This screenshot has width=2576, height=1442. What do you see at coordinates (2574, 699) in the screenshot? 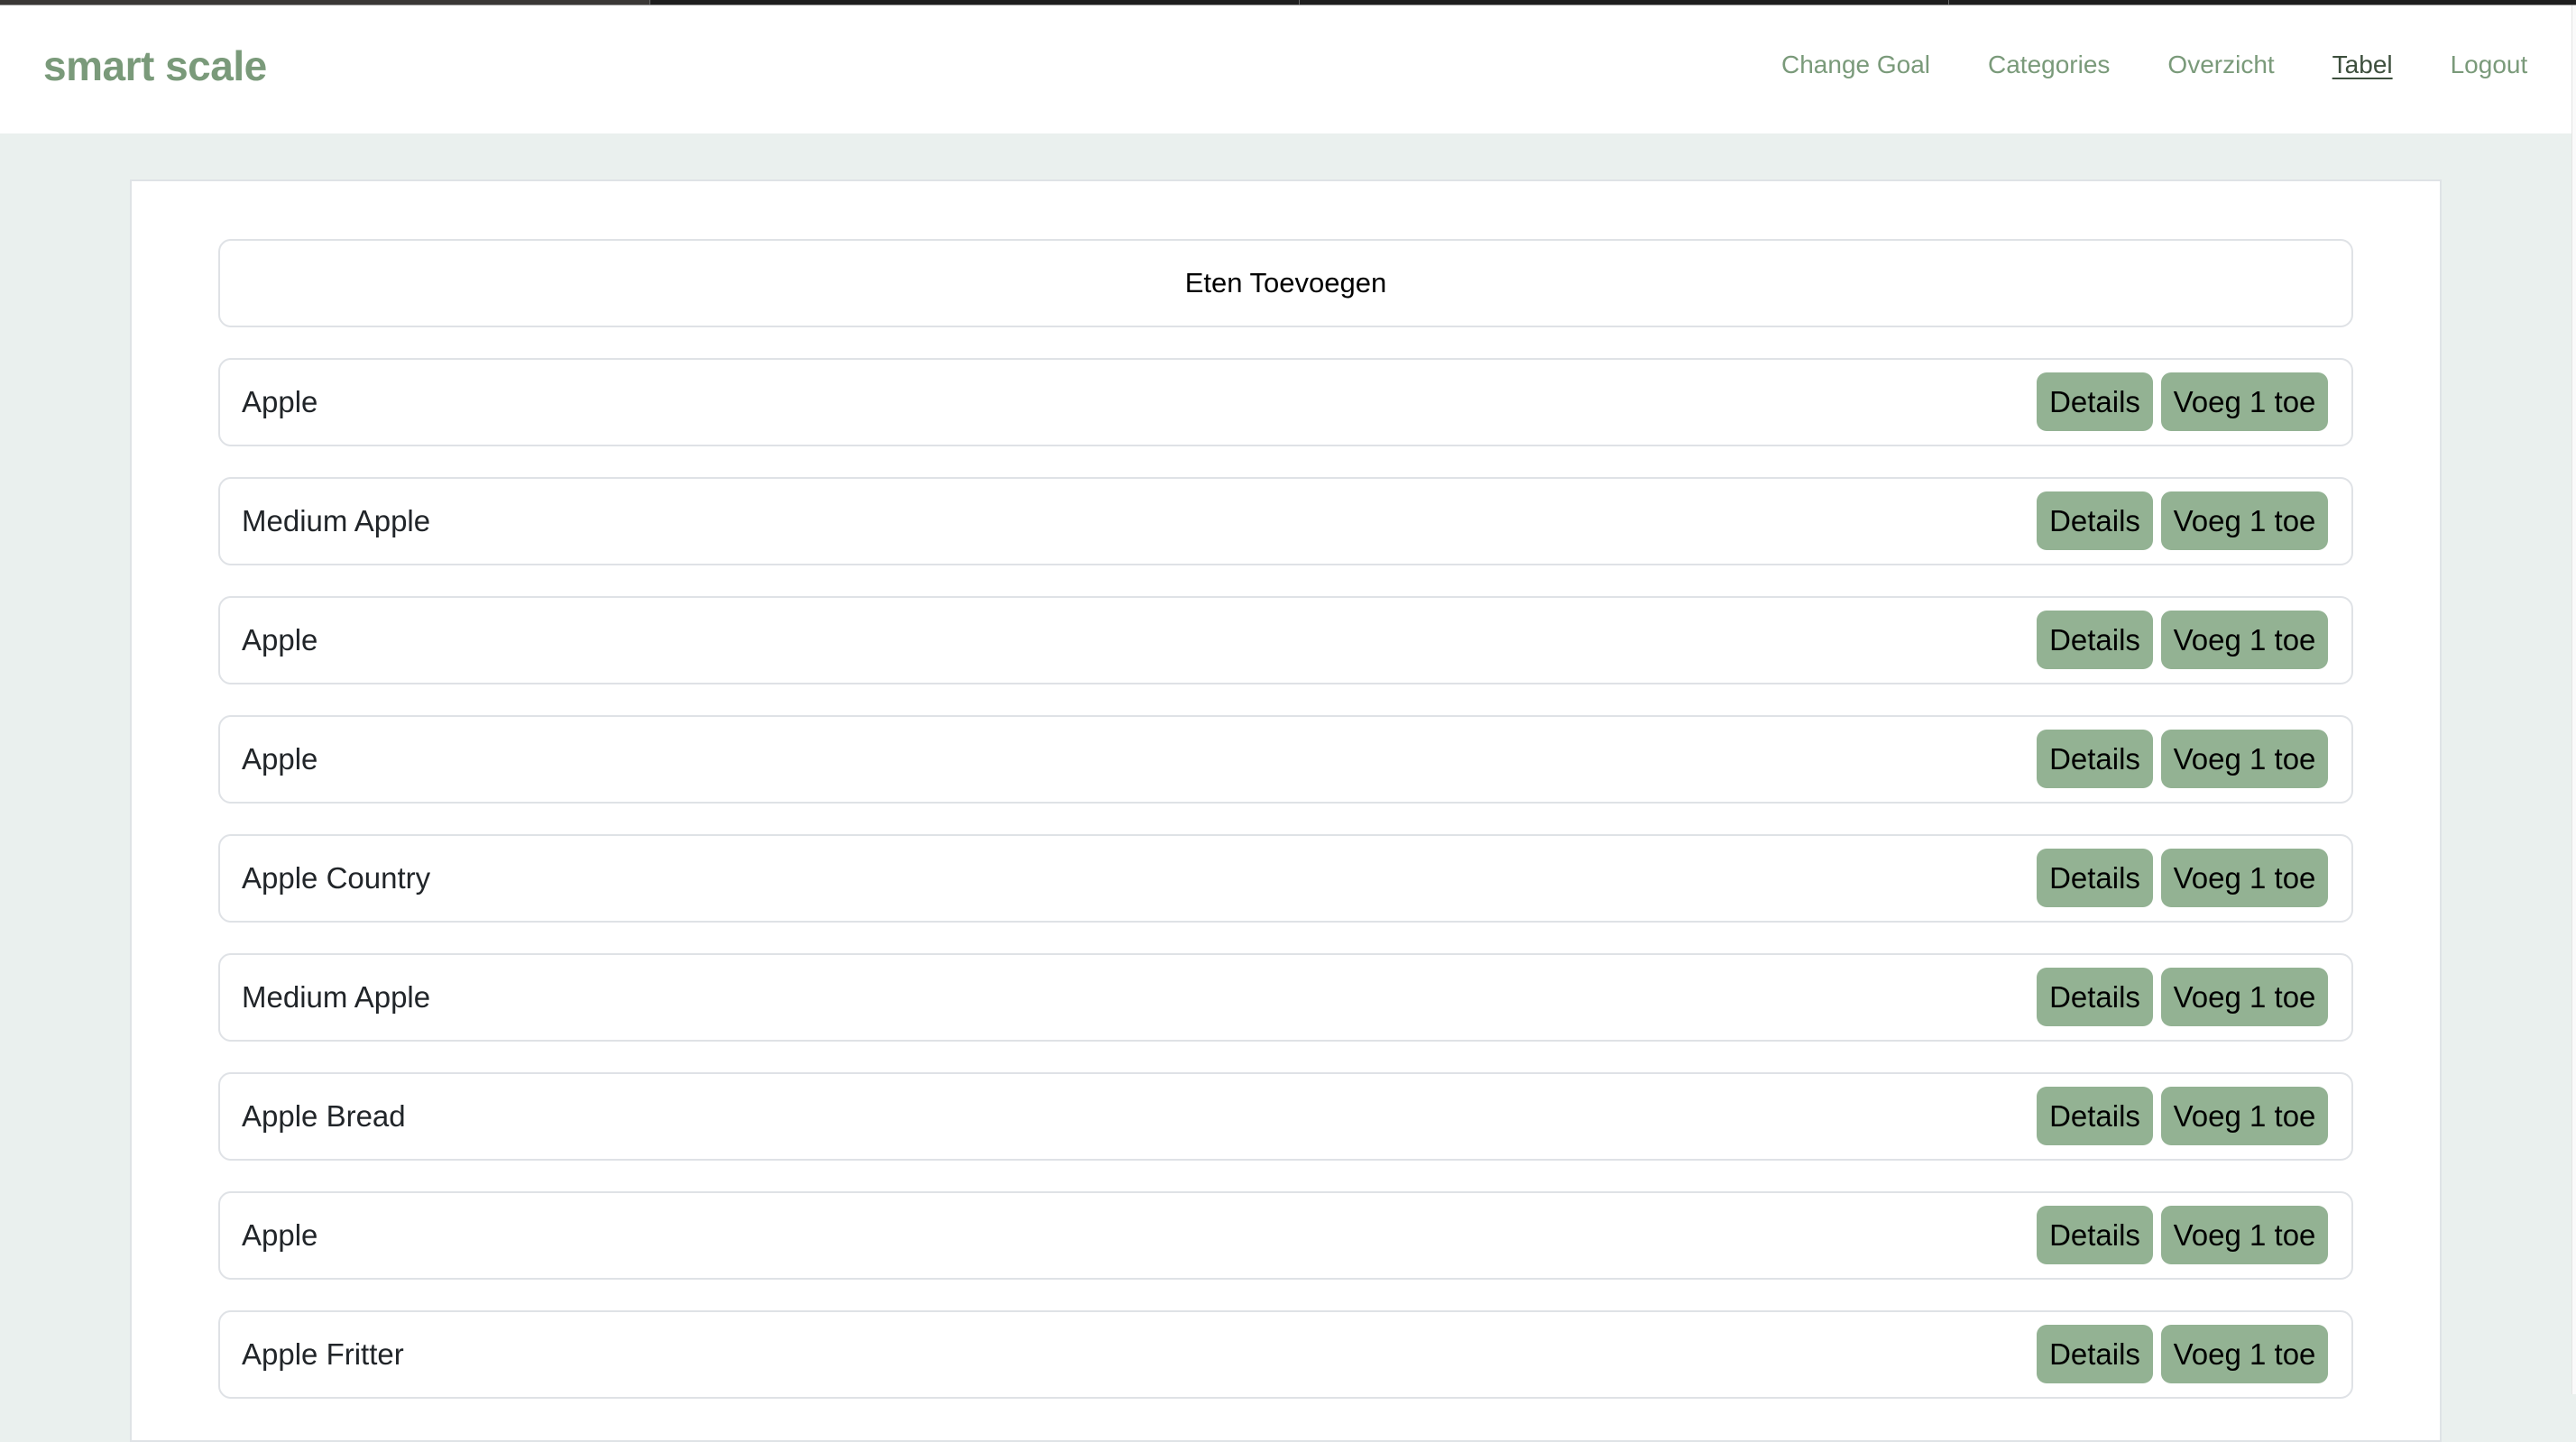
I see `page-scrollbar` at bounding box center [2574, 699].